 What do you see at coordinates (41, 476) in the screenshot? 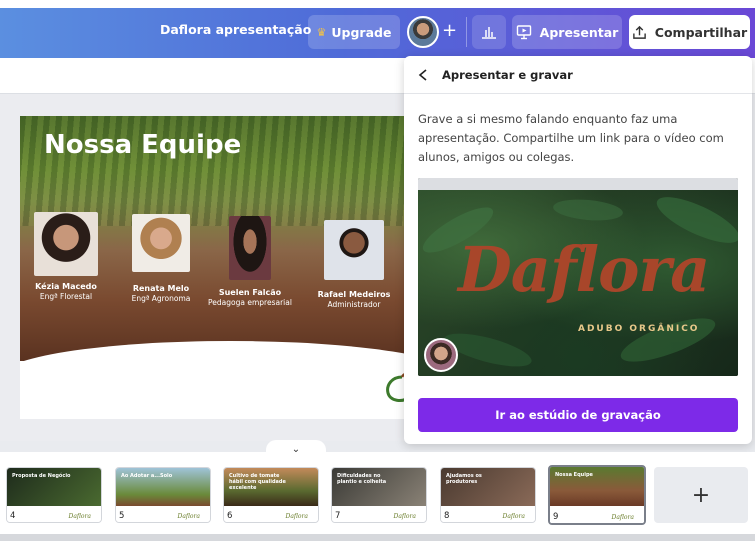
I see `thumbnail-title: Proposta de Negócio` at bounding box center [41, 476].